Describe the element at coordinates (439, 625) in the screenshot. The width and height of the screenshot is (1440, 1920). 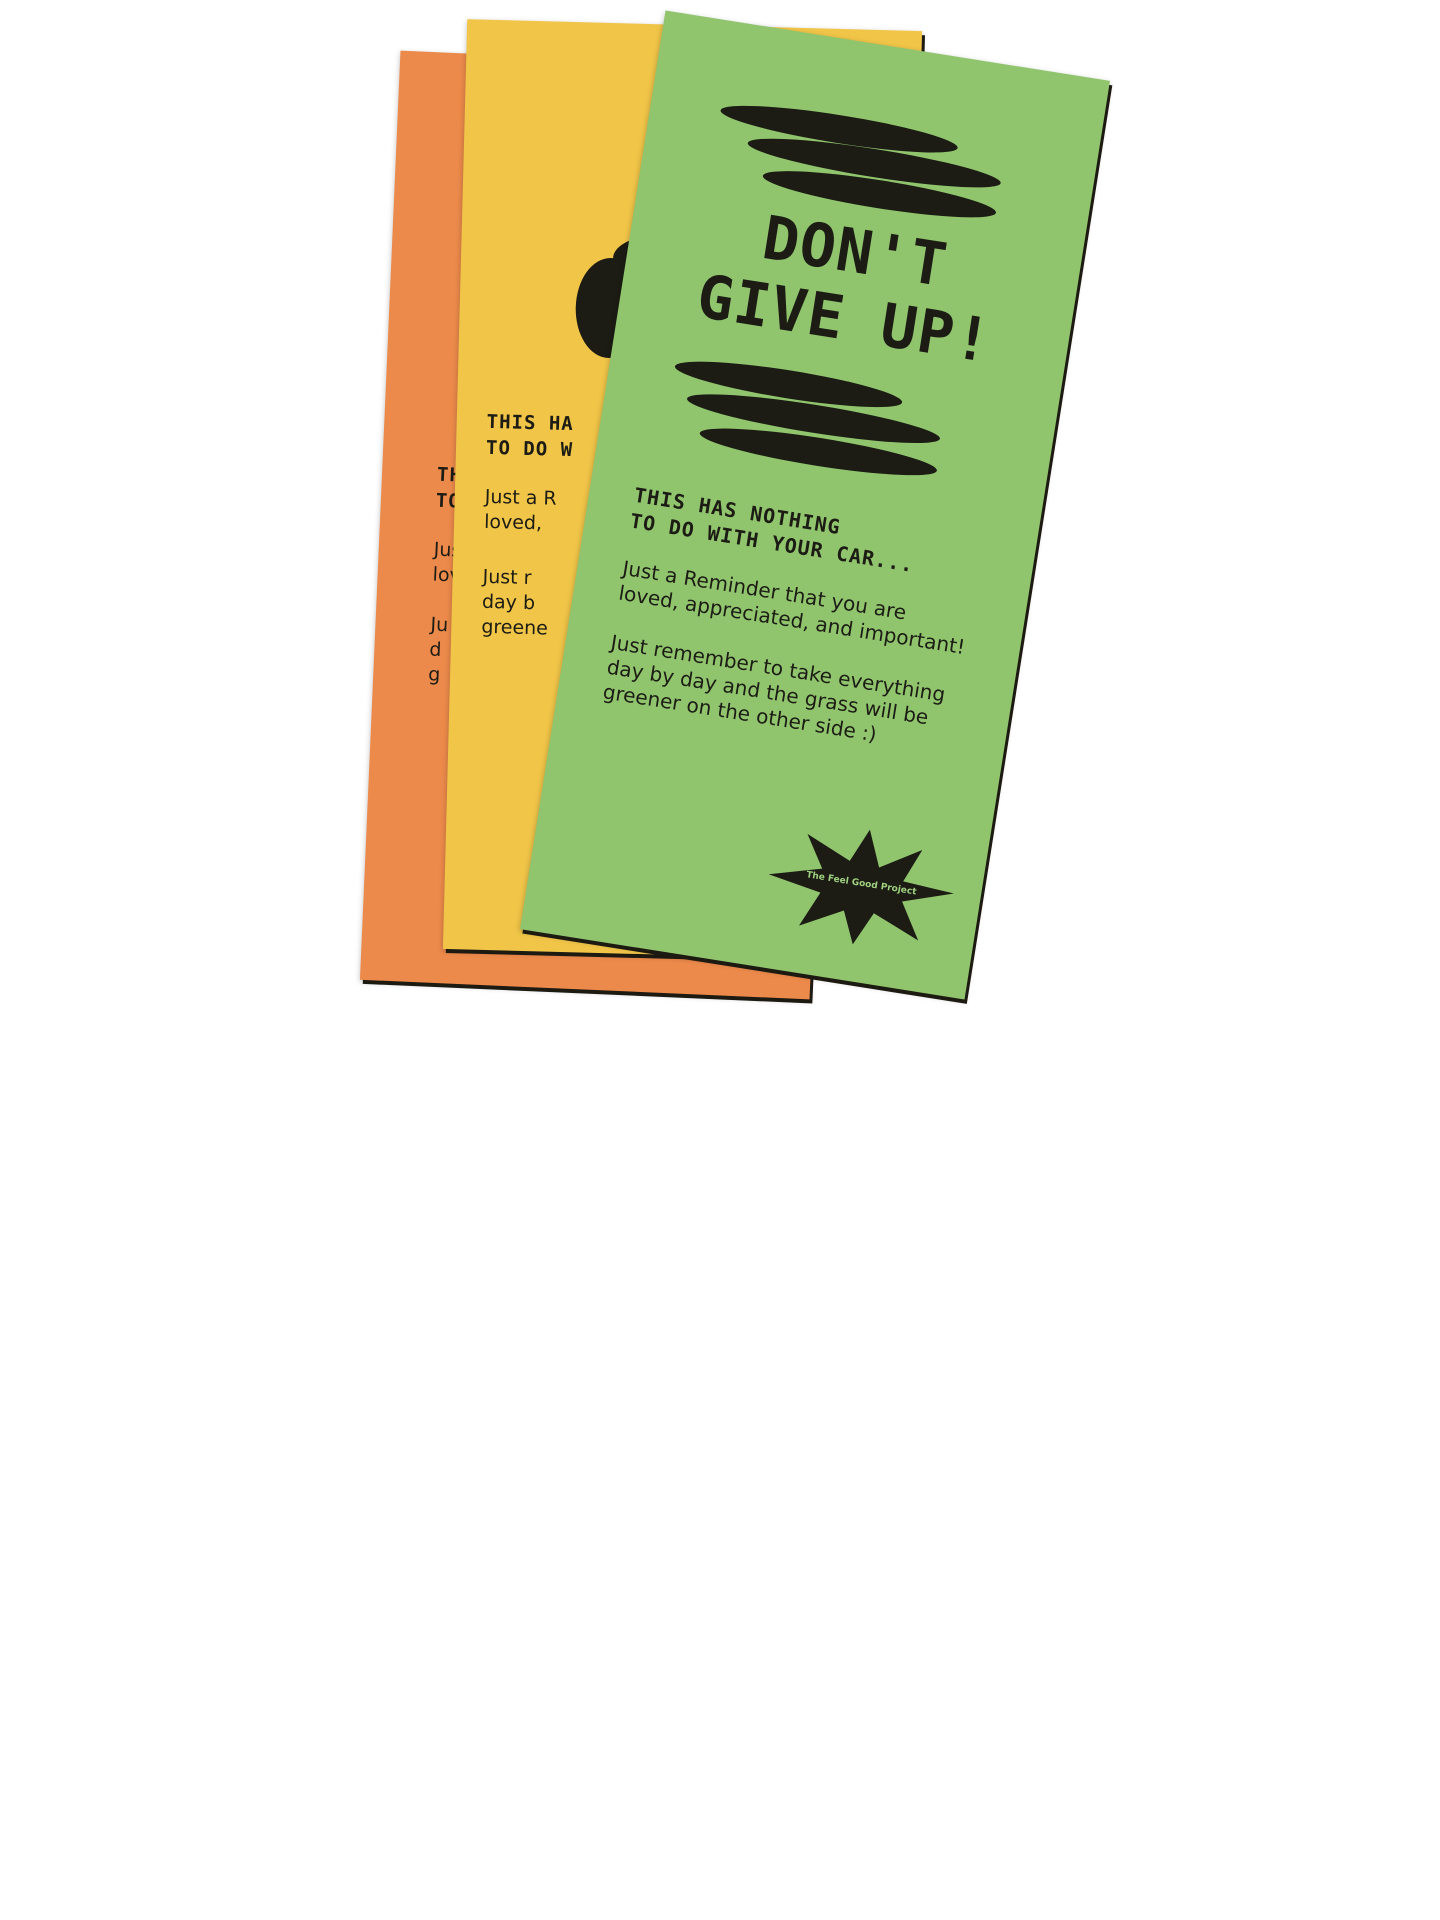
I see `orange-para2-line1: Ju` at that location.